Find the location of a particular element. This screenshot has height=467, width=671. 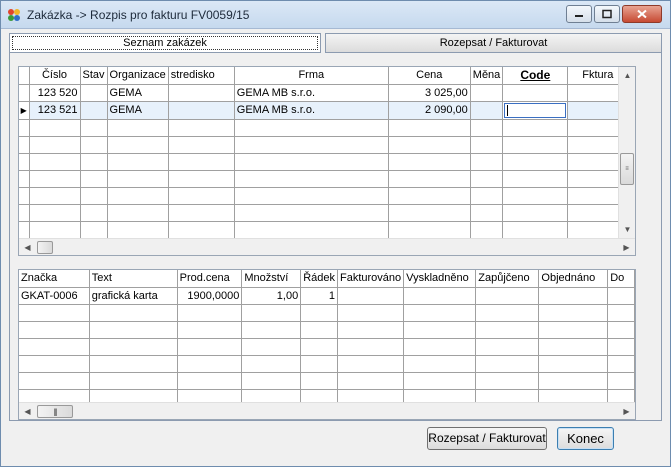

cell-cena: 2 090,00 is located at coordinates (429, 110).